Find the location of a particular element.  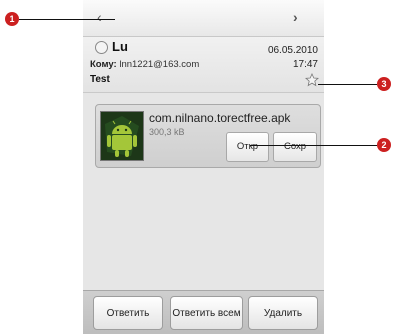

reply-all-button: Ответить всем is located at coordinates (206, 313).